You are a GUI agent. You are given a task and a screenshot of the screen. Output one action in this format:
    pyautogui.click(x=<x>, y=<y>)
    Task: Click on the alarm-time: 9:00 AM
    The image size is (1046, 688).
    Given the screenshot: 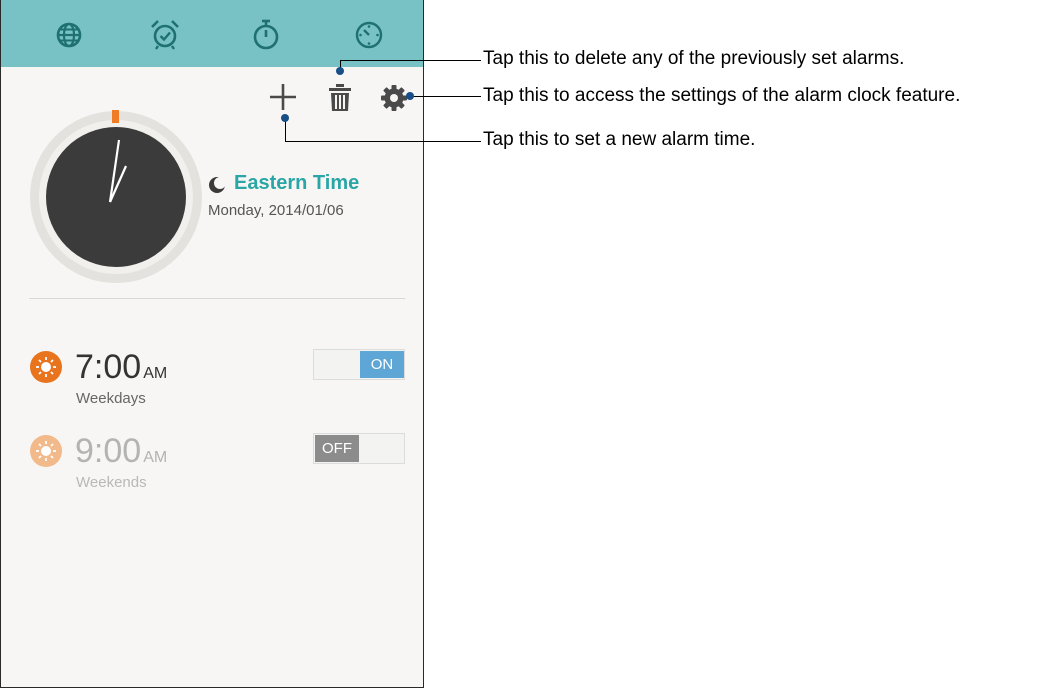 What is the action you would take?
    pyautogui.click(x=121, y=451)
    